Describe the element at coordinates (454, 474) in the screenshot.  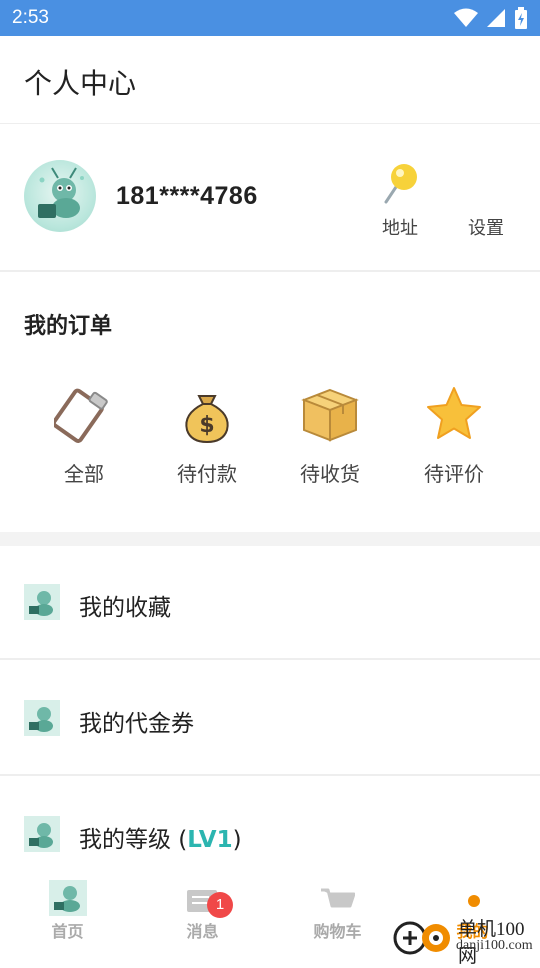
I see `order-pending-review-label: 待评价` at that location.